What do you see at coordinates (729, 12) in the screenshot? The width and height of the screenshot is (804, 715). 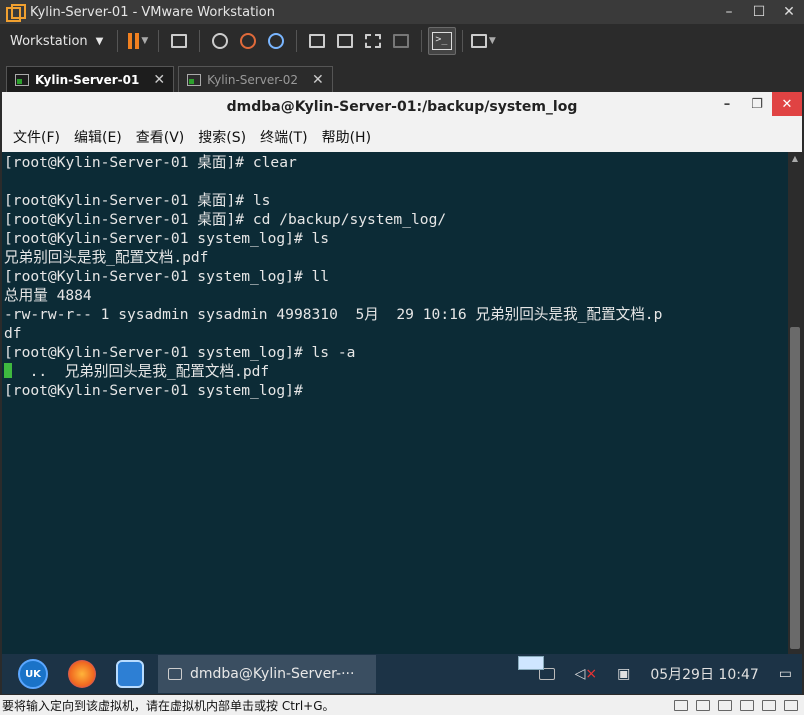 I see `vmware-minimize-button: –` at bounding box center [729, 12].